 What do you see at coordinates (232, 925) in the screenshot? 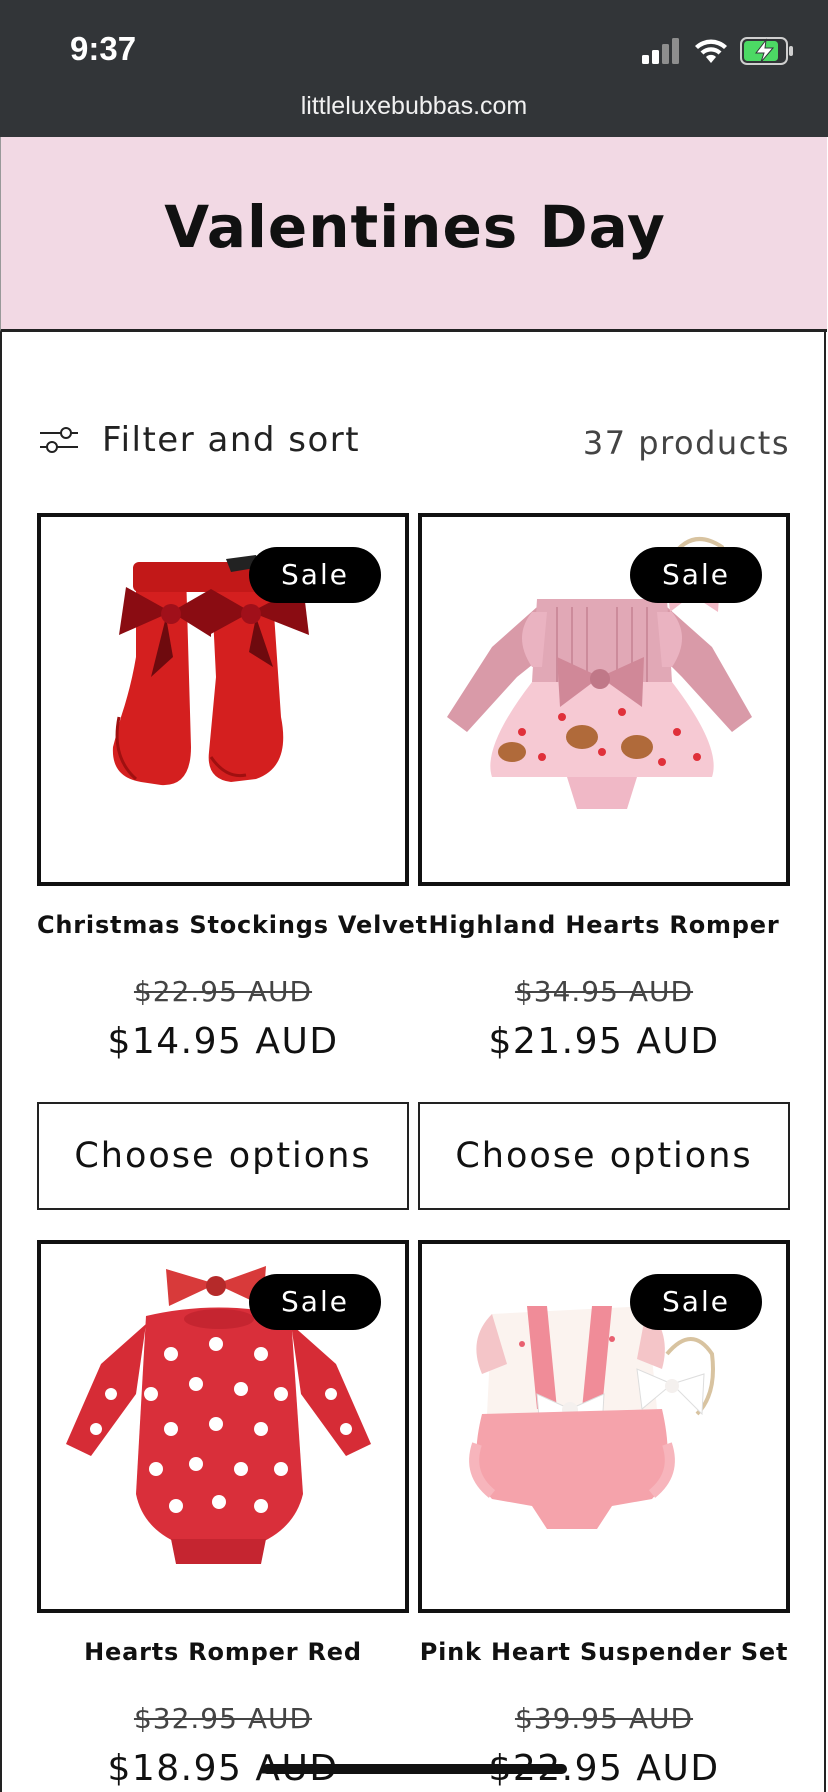
I see `product-title: Christmas Stockings Velvet` at bounding box center [232, 925].